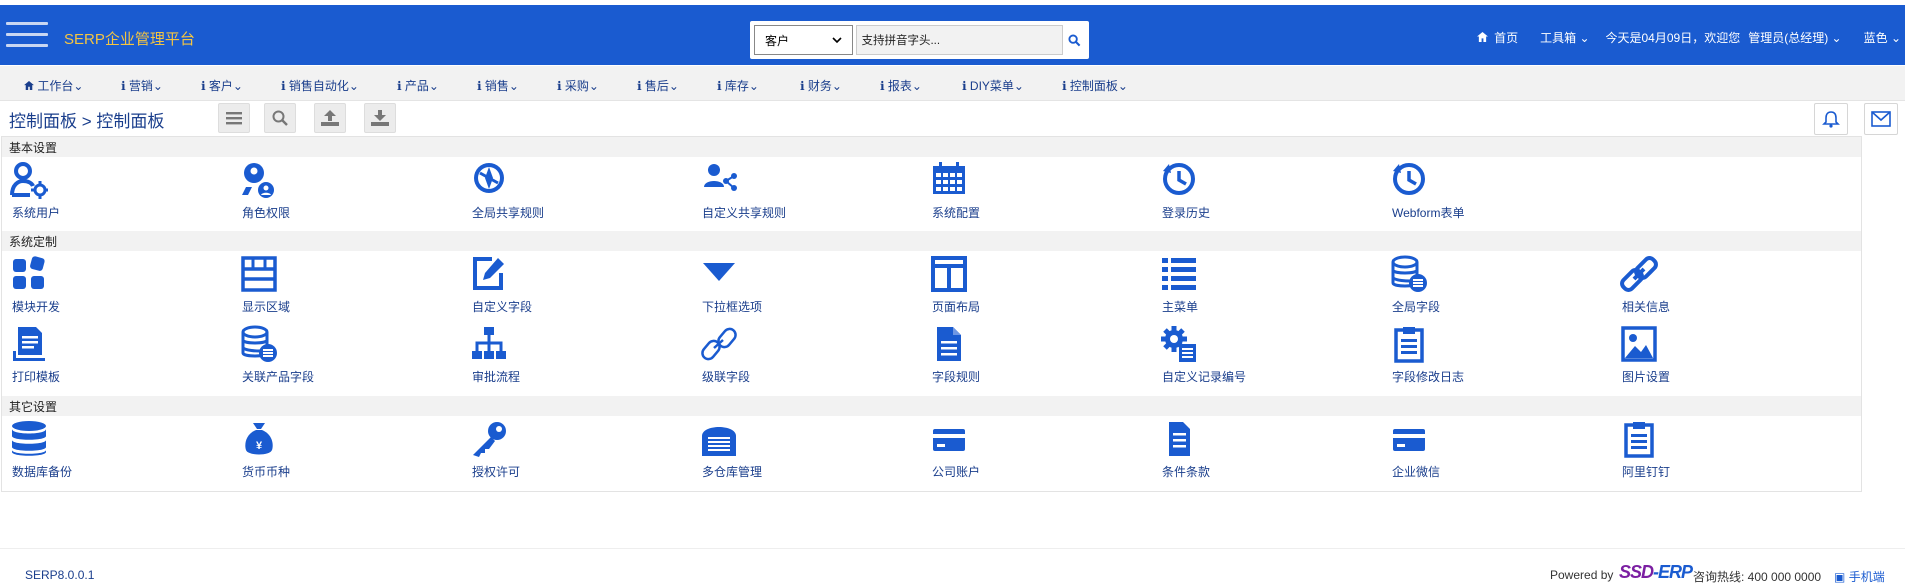  Describe the element at coordinates (280, 118) in the screenshot. I see `search-toggle-button` at that location.